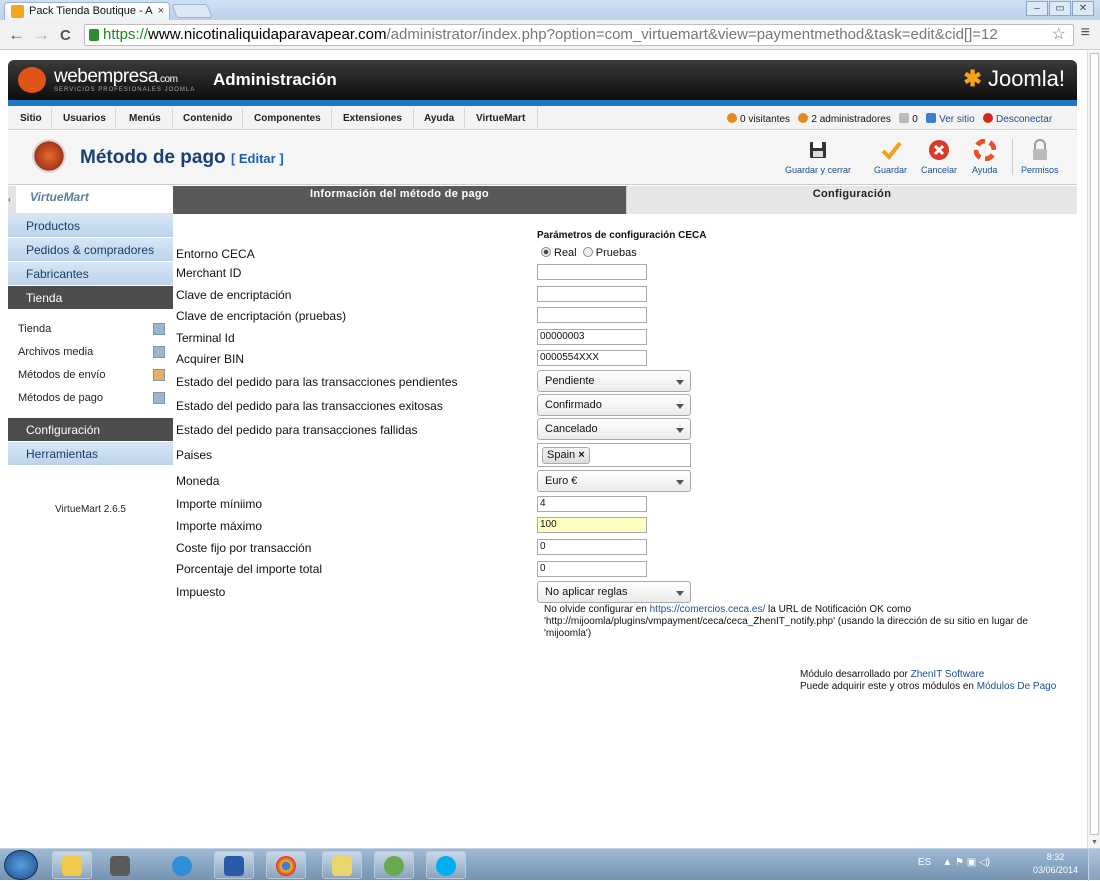  I want to click on skype-icon, so click(446, 866).